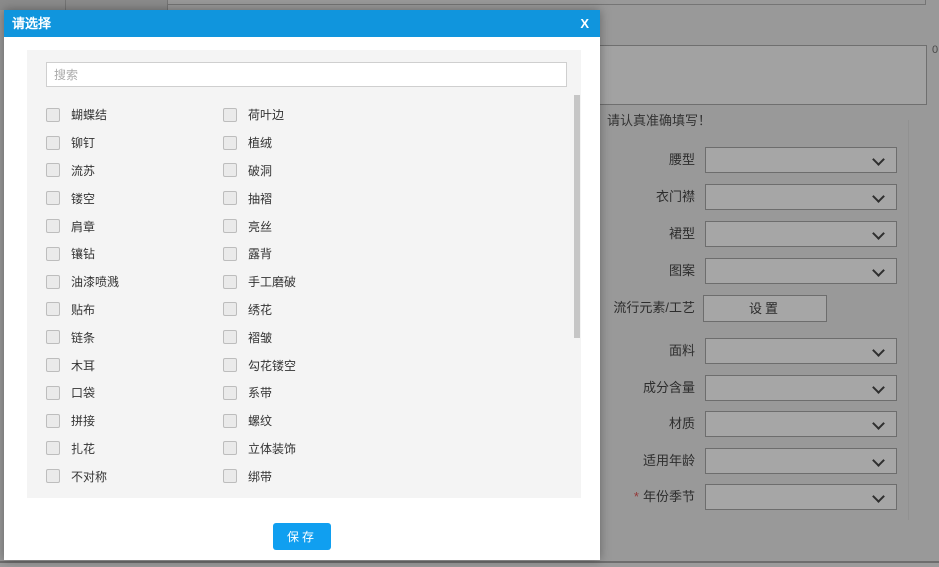  Describe the element at coordinates (392, 253) in the screenshot. I see `option-item: 露背` at that location.